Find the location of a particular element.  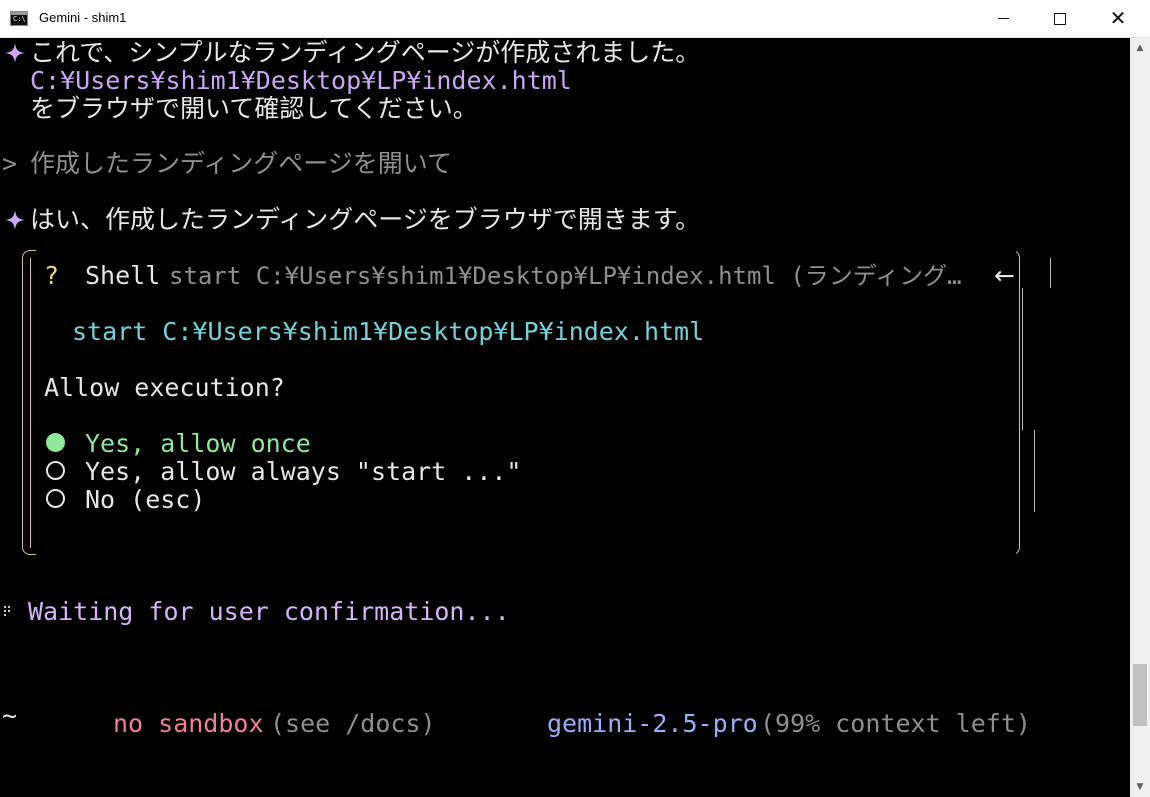

user-prompt-text: 作成したランディングページを開いて is located at coordinates (241, 163).